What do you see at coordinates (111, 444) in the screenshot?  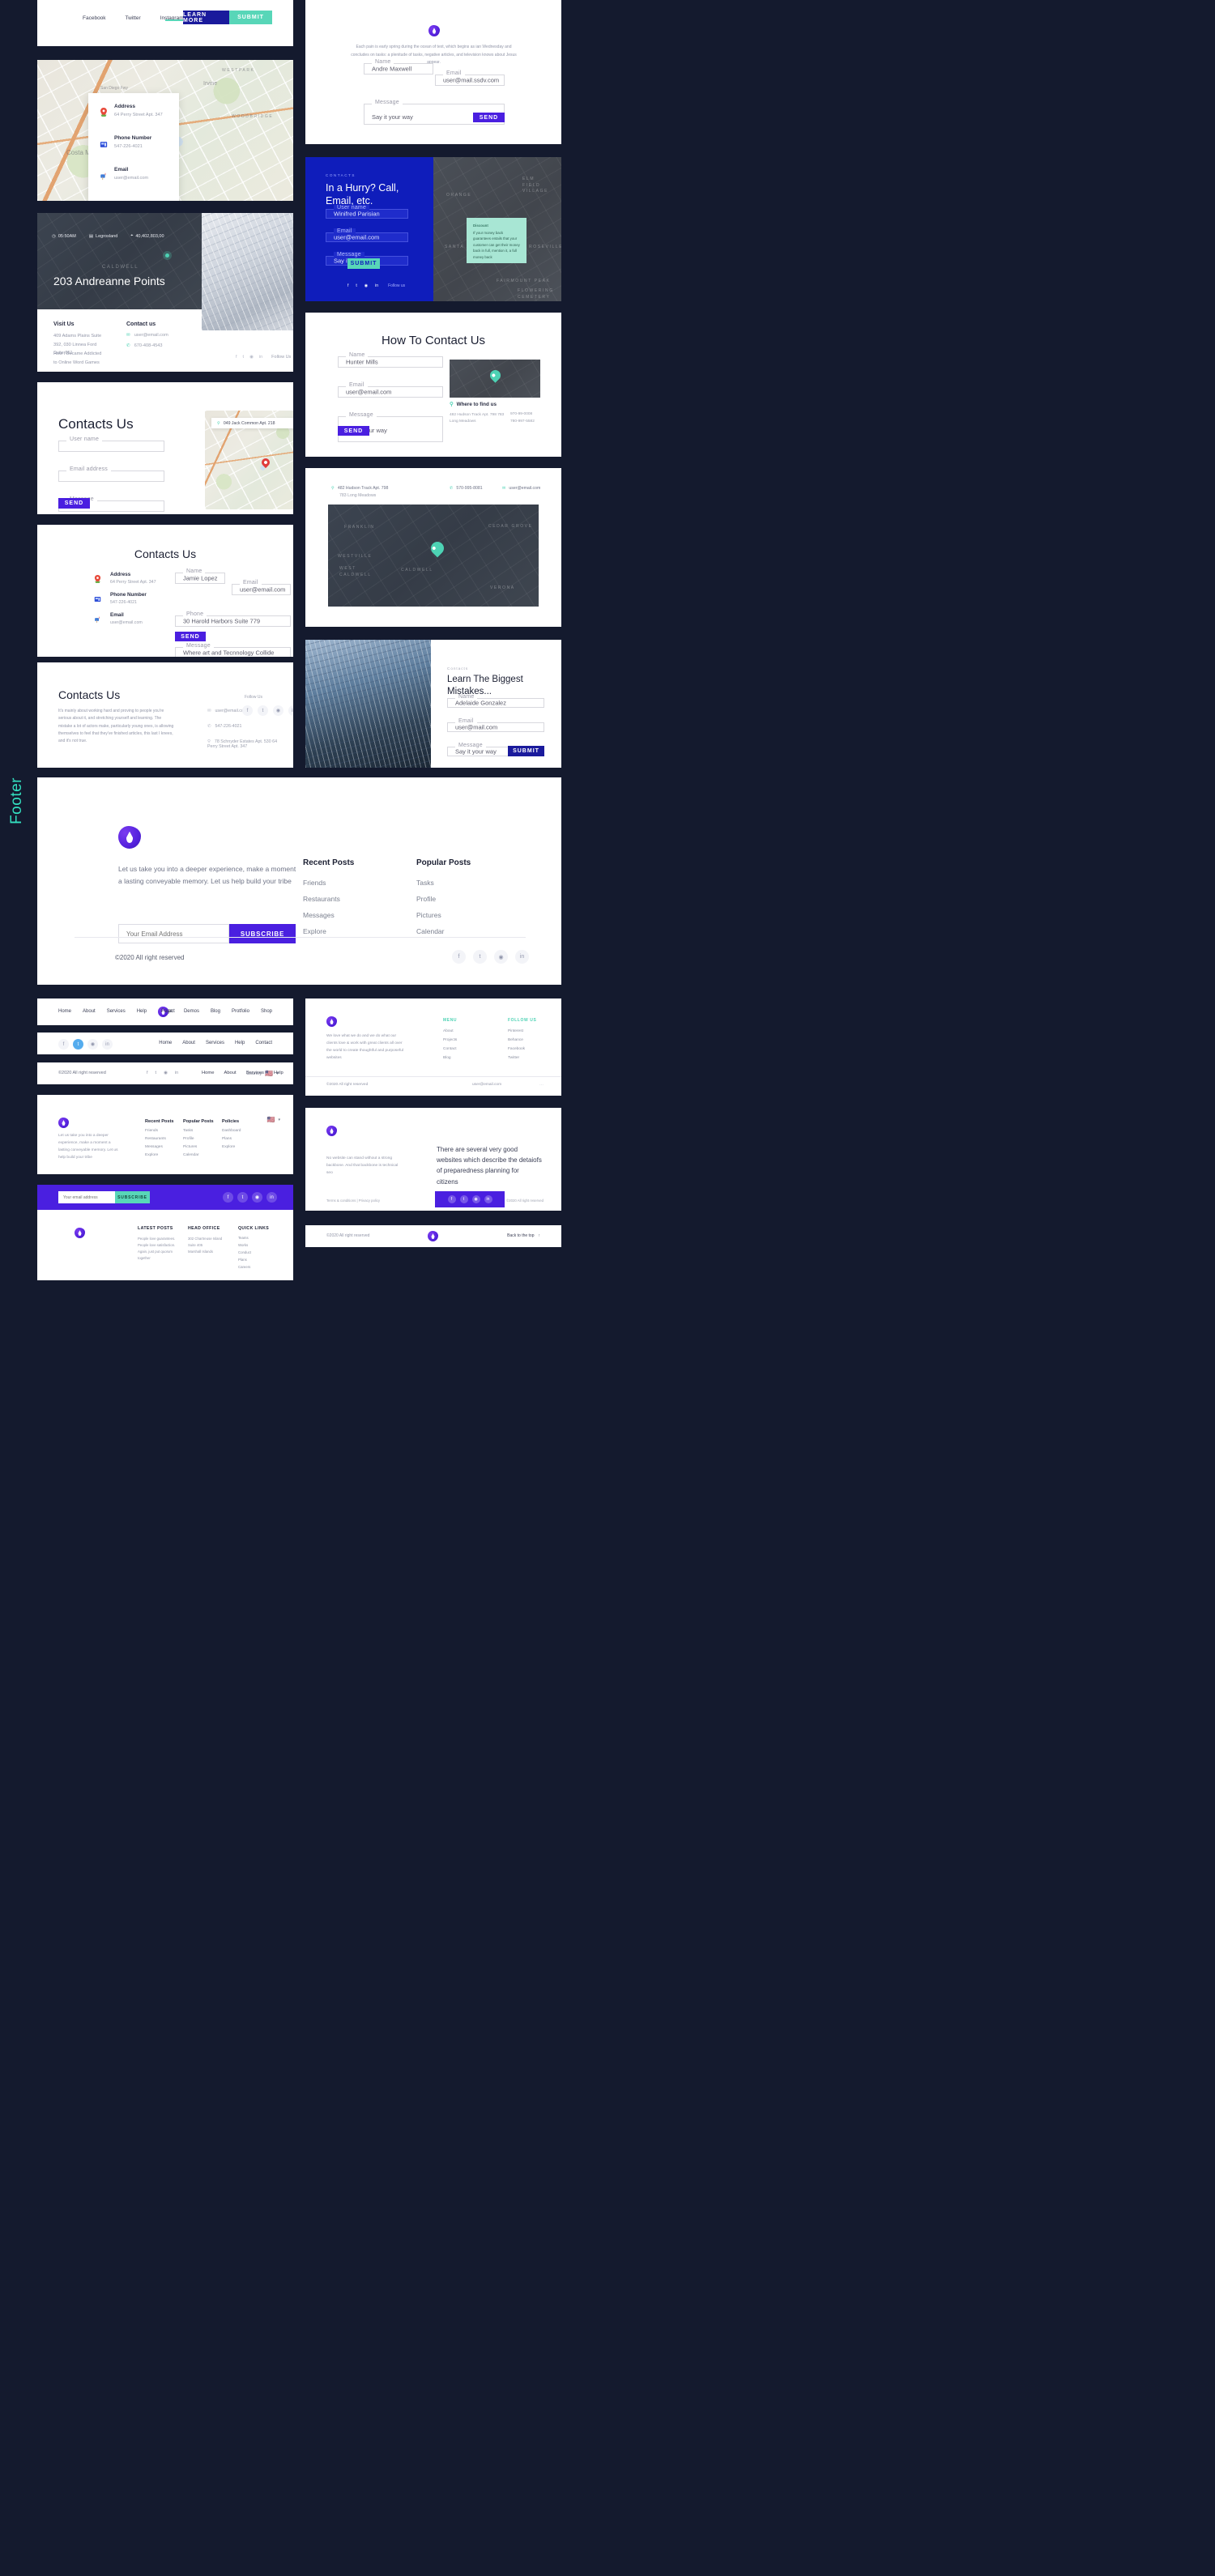 I see `user-name-field: User name` at bounding box center [111, 444].